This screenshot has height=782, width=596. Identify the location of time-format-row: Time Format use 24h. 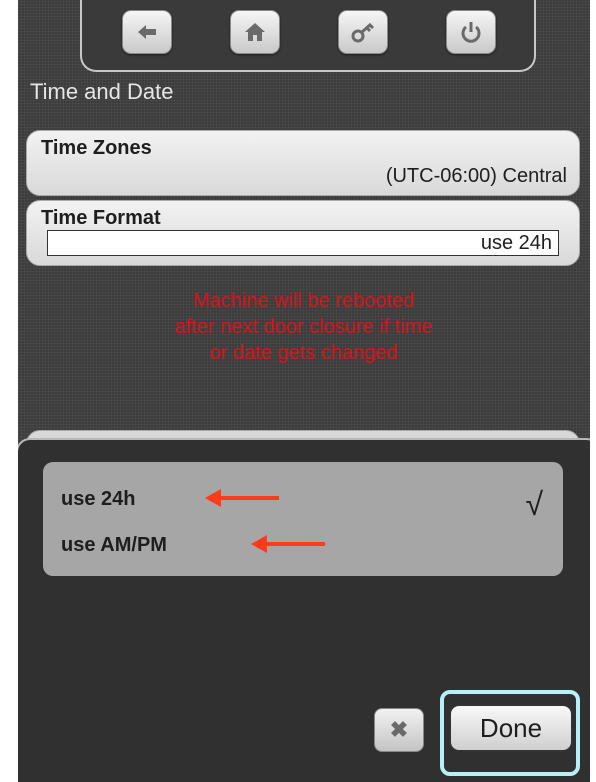
(303, 233).